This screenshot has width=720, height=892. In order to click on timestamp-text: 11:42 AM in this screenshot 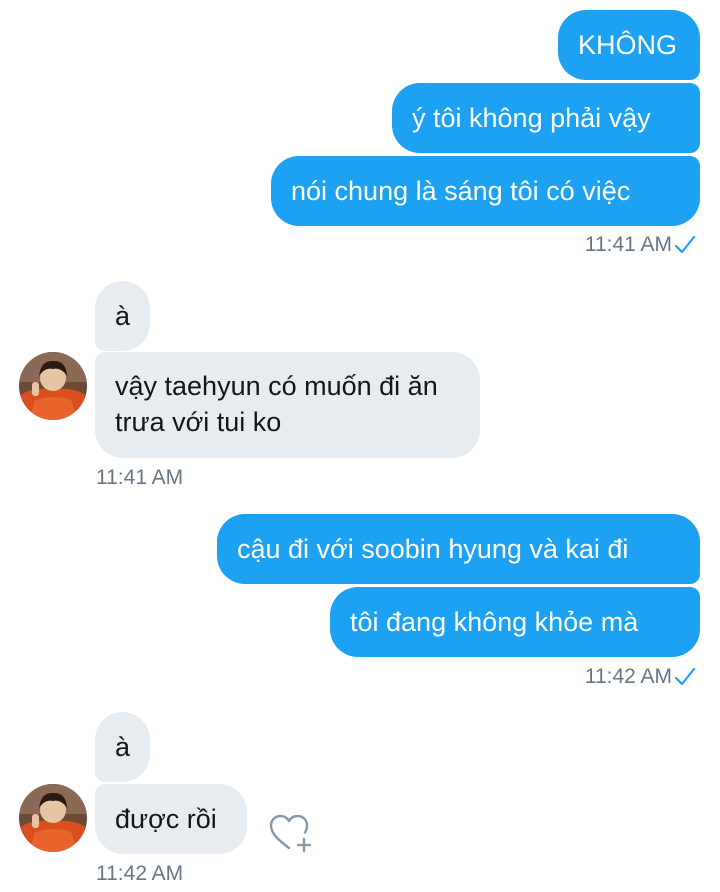, I will do `click(628, 676)`.